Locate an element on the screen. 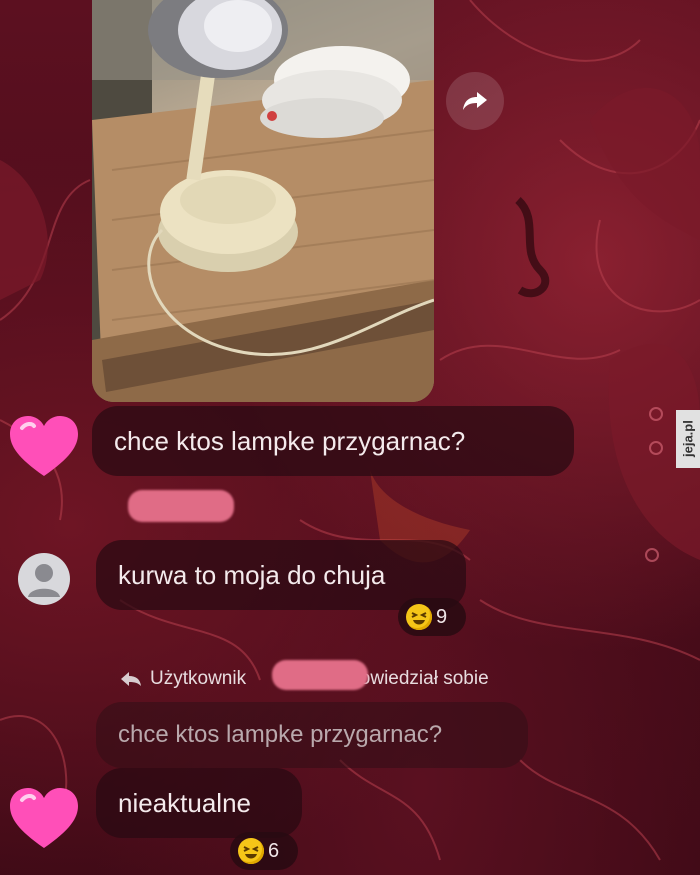  quoted-message: chce ktos lampke przygarnac? is located at coordinates (312, 735).